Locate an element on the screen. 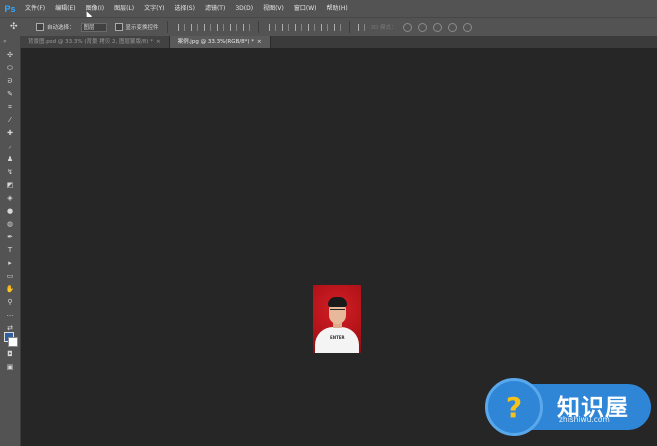 The width and height of the screenshot is (657, 446). site-watermark: ? 知识屋 zhishiwu.com is located at coordinates (568, 407).